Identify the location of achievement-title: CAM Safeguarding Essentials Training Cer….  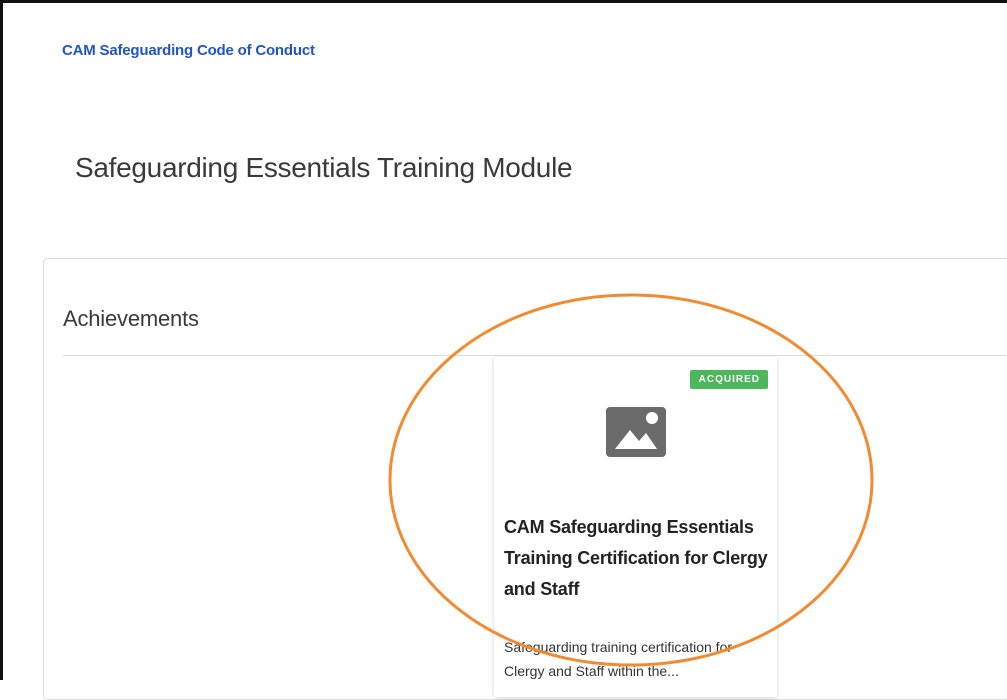
(636, 558).